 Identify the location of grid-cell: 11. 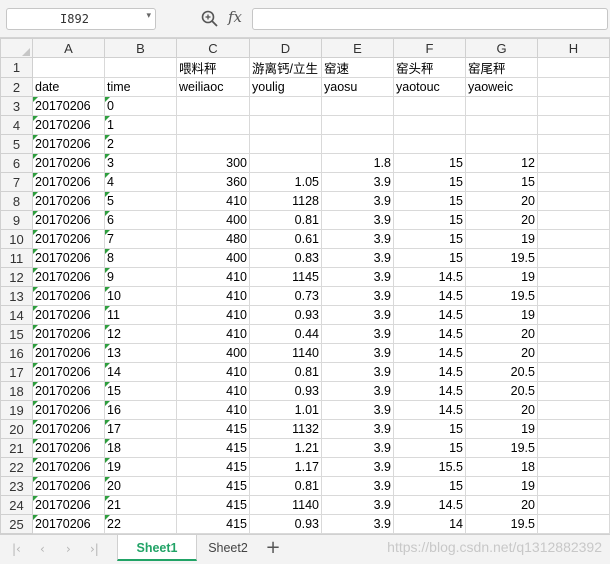
(140, 315).